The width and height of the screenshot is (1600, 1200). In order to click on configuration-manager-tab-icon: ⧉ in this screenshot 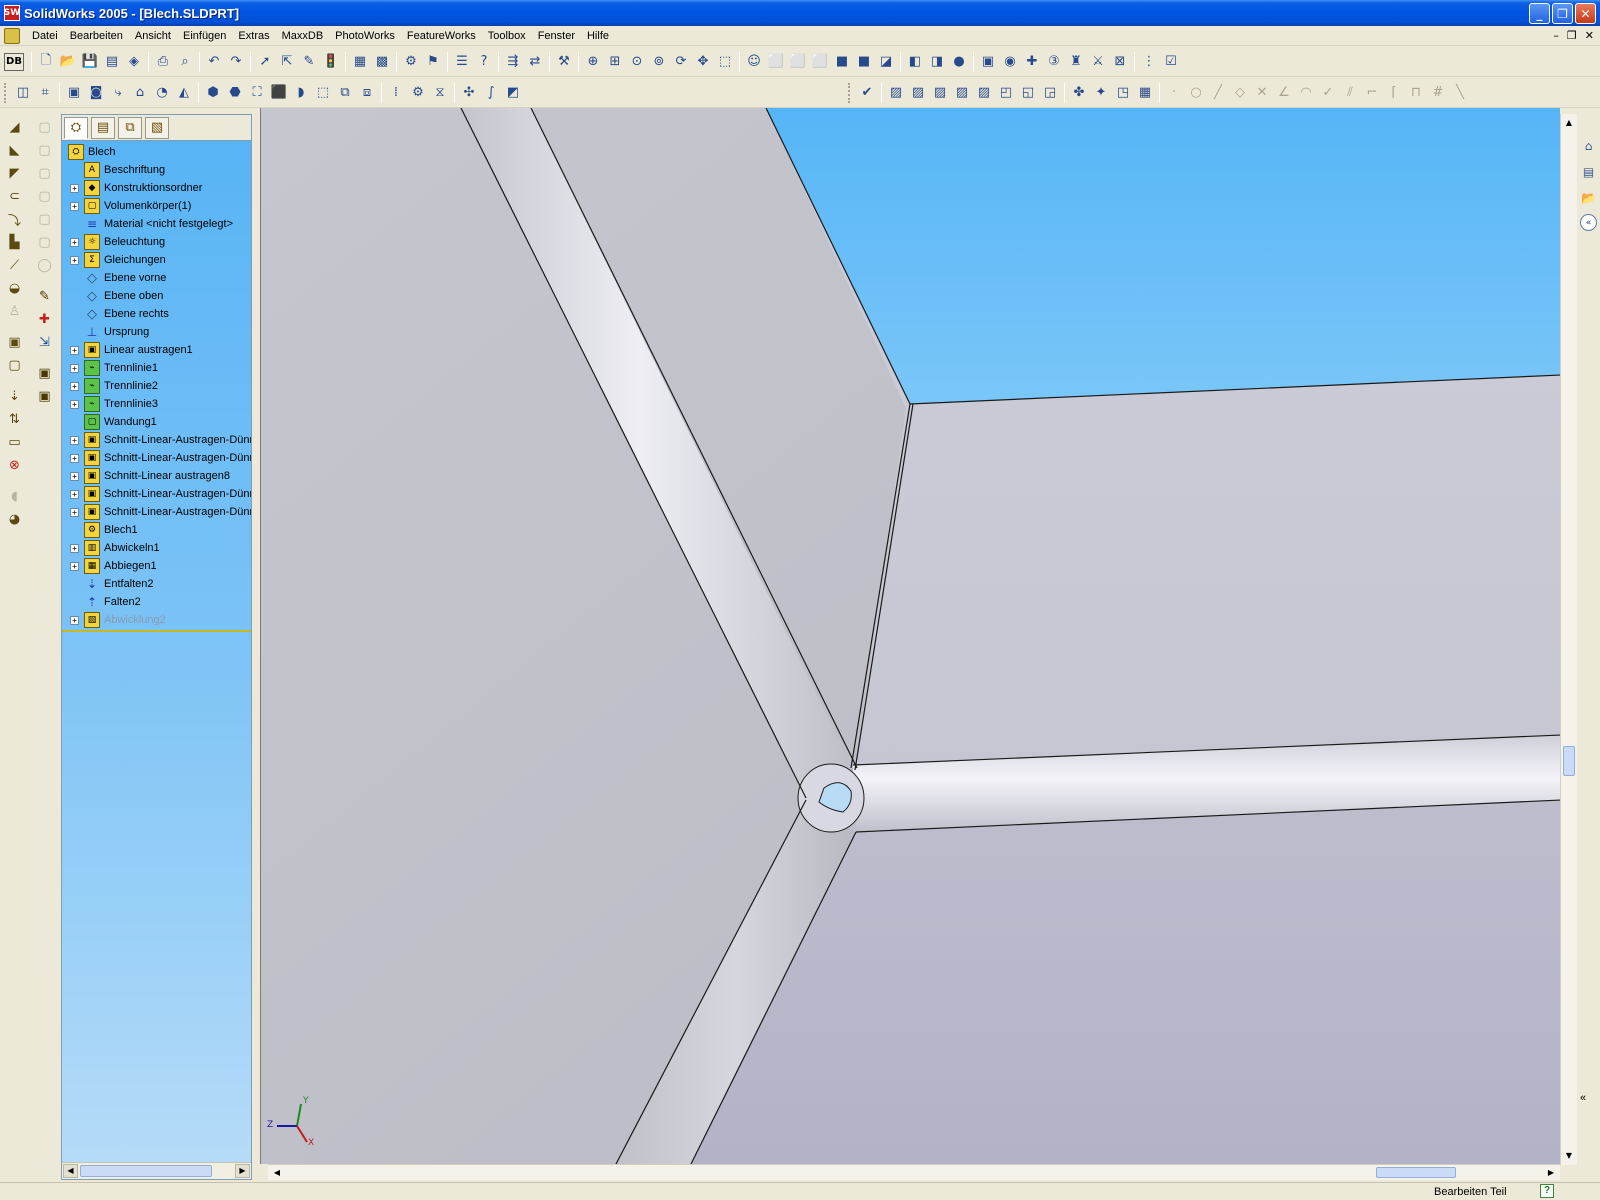, I will do `click(130, 127)`.